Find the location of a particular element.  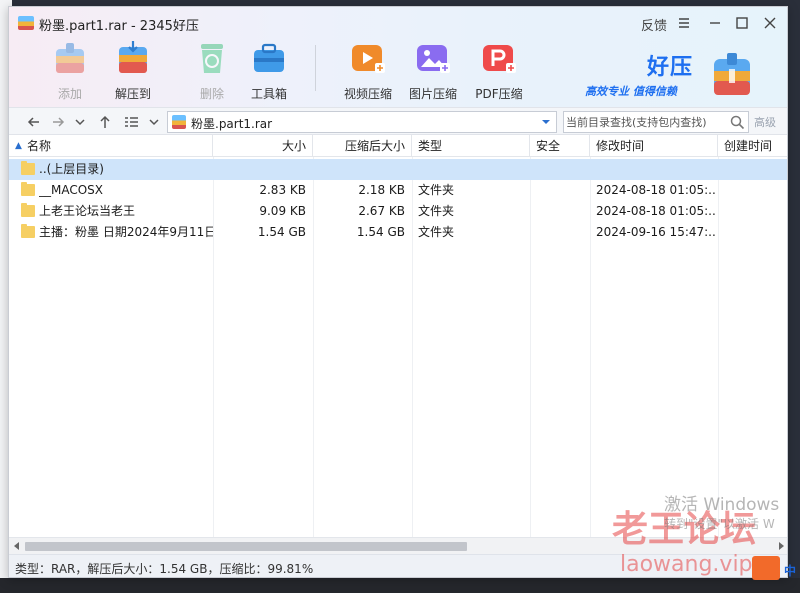

add-button: 添加 is located at coordinates (70, 71).